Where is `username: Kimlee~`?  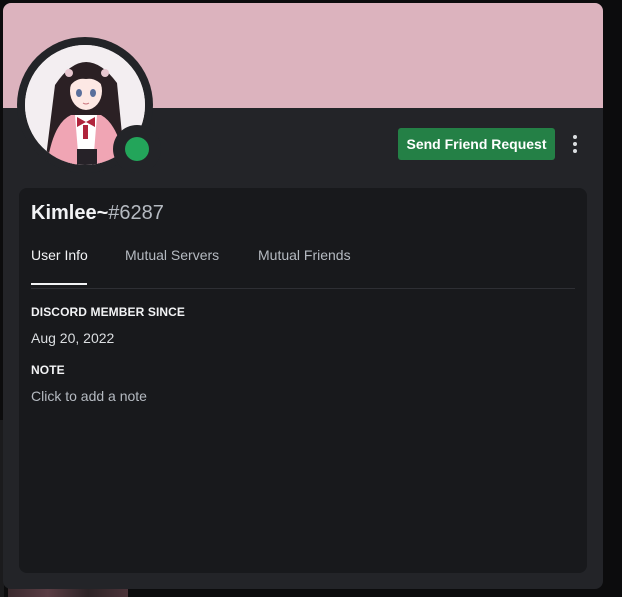
username: Kimlee~ is located at coordinates (70, 213).